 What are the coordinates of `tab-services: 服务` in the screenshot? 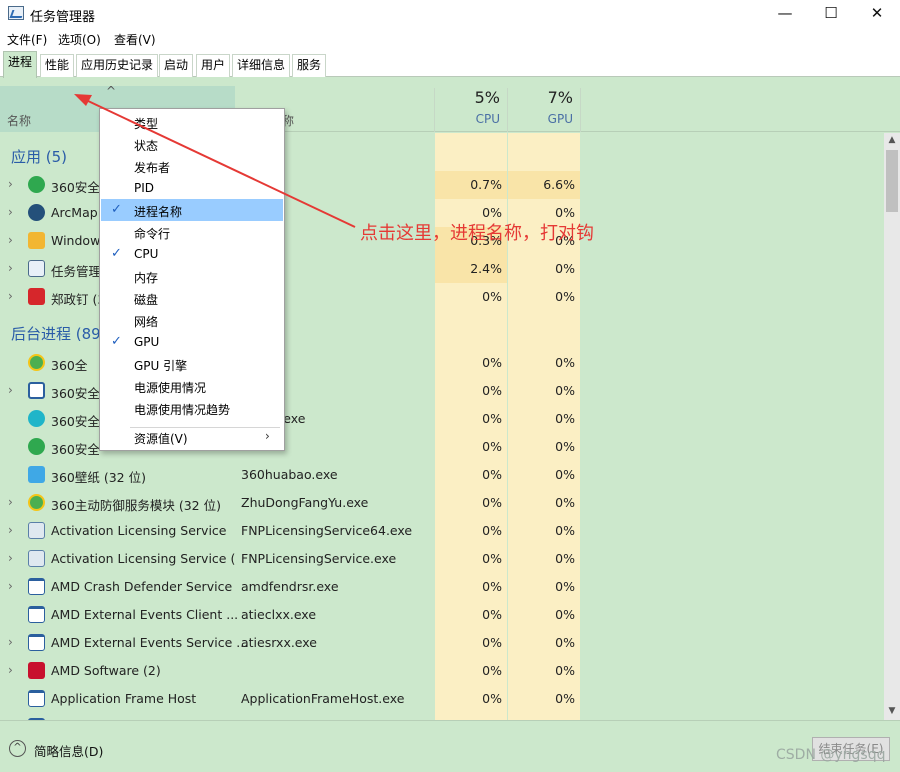 It's located at (309, 65).